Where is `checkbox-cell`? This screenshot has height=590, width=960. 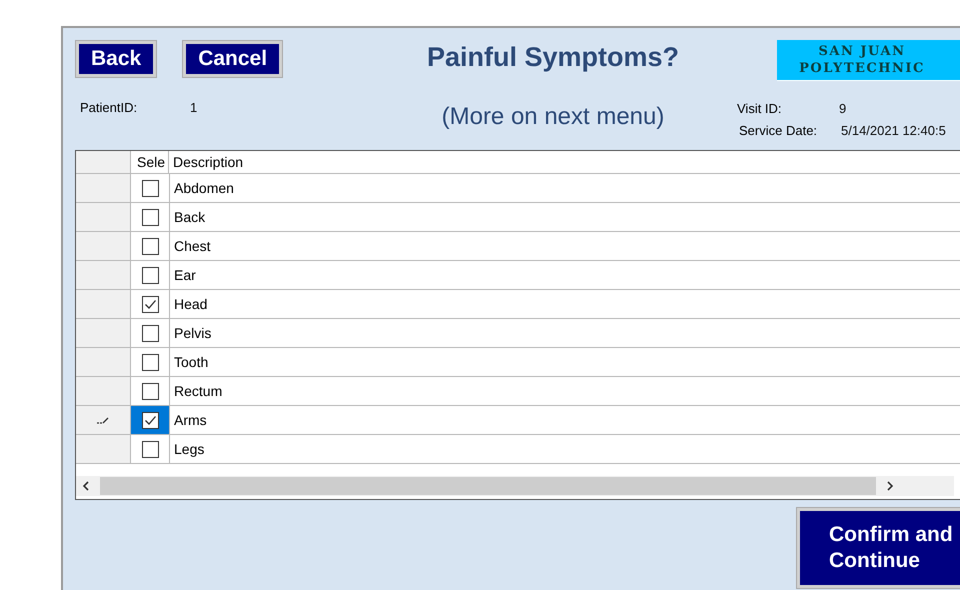 checkbox-cell is located at coordinates (150, 420).